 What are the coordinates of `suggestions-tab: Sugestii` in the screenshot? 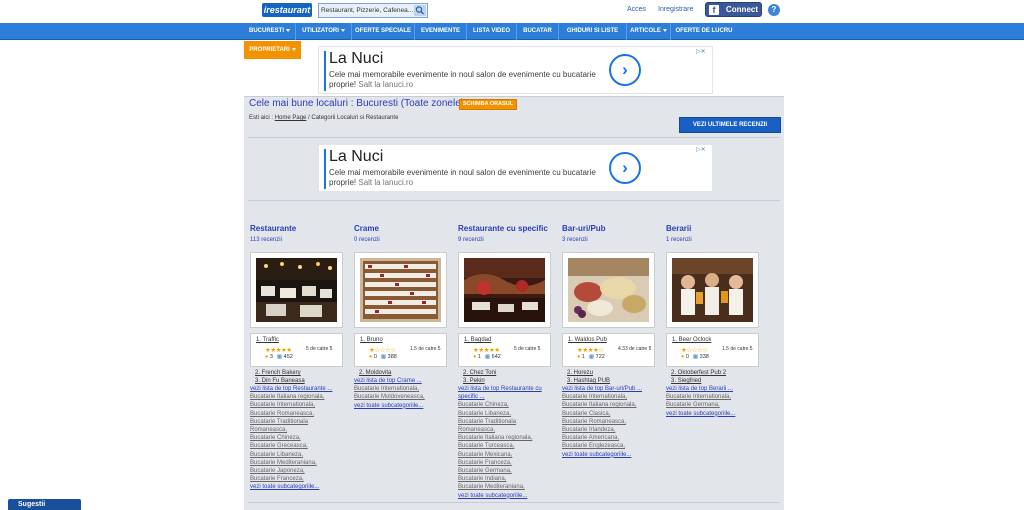 It's located at (44, 504).